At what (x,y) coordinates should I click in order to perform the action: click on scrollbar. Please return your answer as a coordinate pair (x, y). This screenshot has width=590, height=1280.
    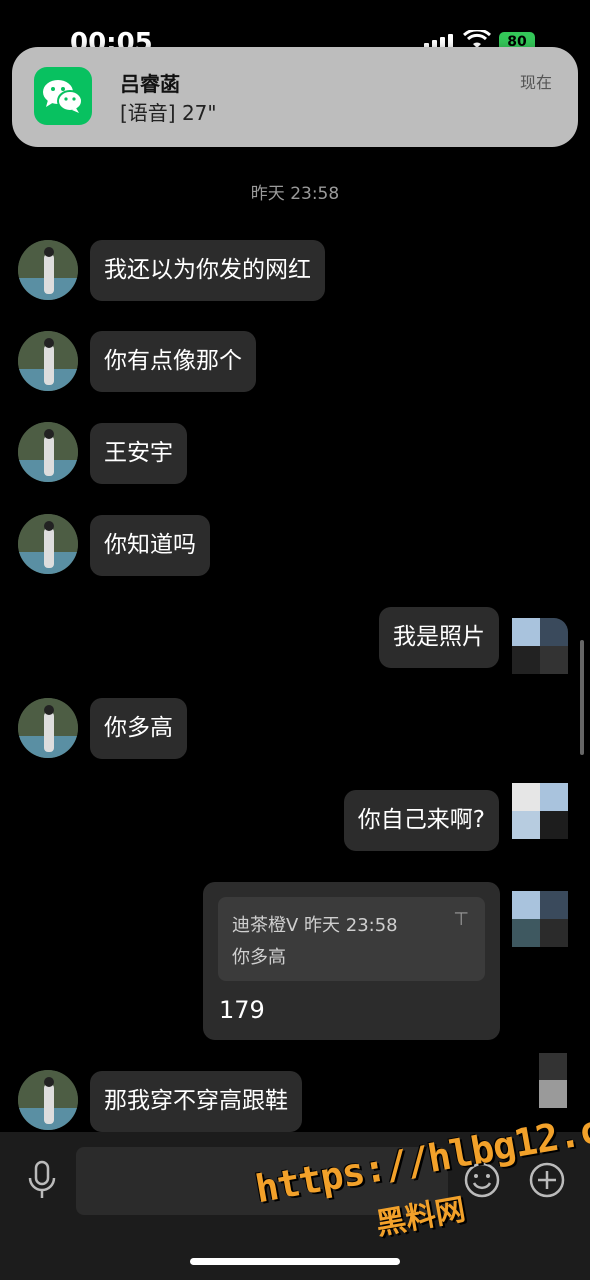
    Looking at the image, I should click on (582, 697).